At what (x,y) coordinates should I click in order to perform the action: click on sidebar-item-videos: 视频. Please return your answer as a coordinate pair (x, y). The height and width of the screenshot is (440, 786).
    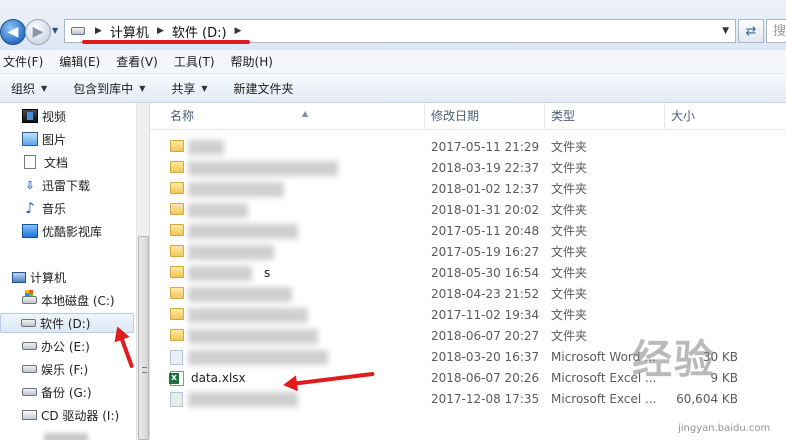
    Looking at the image, I should click on (85, 116).